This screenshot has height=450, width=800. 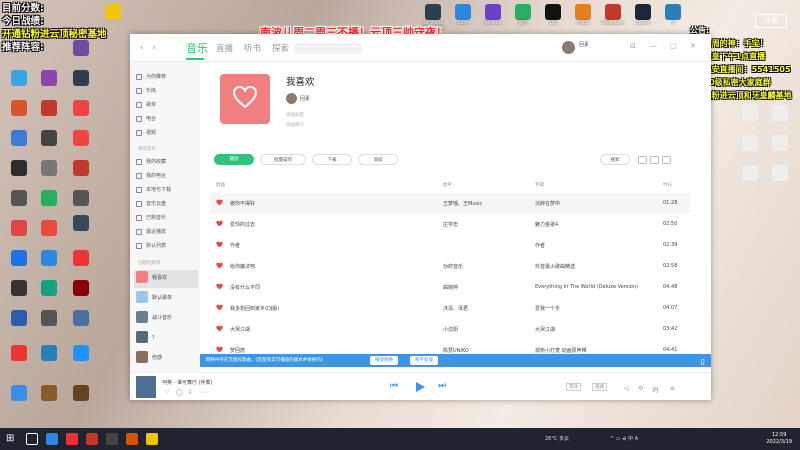 What do you see at coordinates (599, 387) in the screenshot?
I see `speed-button: 倍速` at bounding box center [599, 387].